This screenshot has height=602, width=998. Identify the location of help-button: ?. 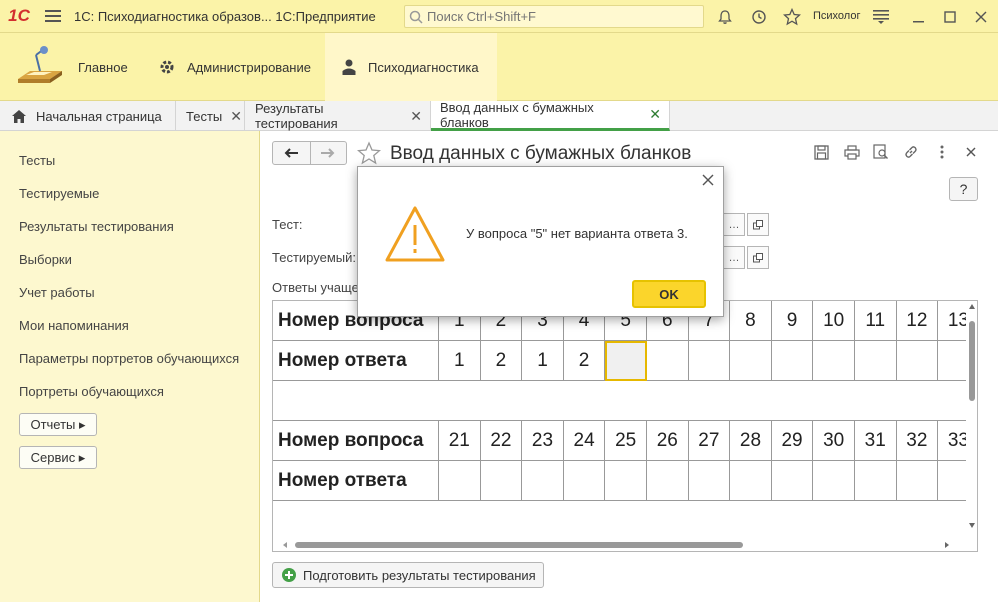
(963, 189).